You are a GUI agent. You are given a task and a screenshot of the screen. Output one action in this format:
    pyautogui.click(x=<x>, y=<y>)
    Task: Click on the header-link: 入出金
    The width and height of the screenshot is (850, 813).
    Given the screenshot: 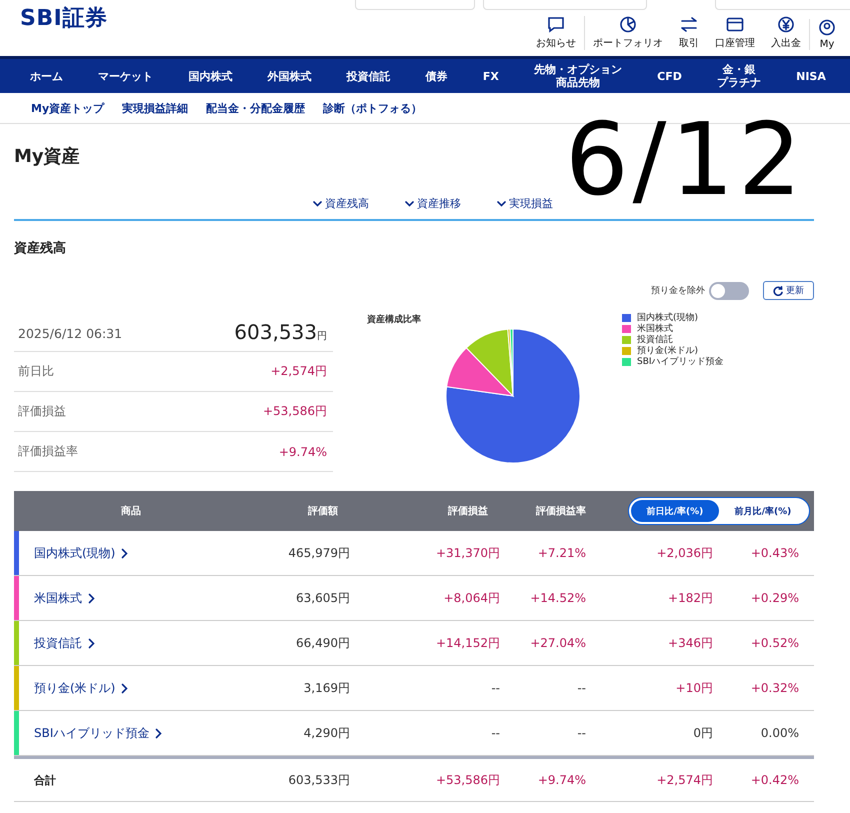 What is the action you would take?
    pyautogui.click(x=786, y=33)
    